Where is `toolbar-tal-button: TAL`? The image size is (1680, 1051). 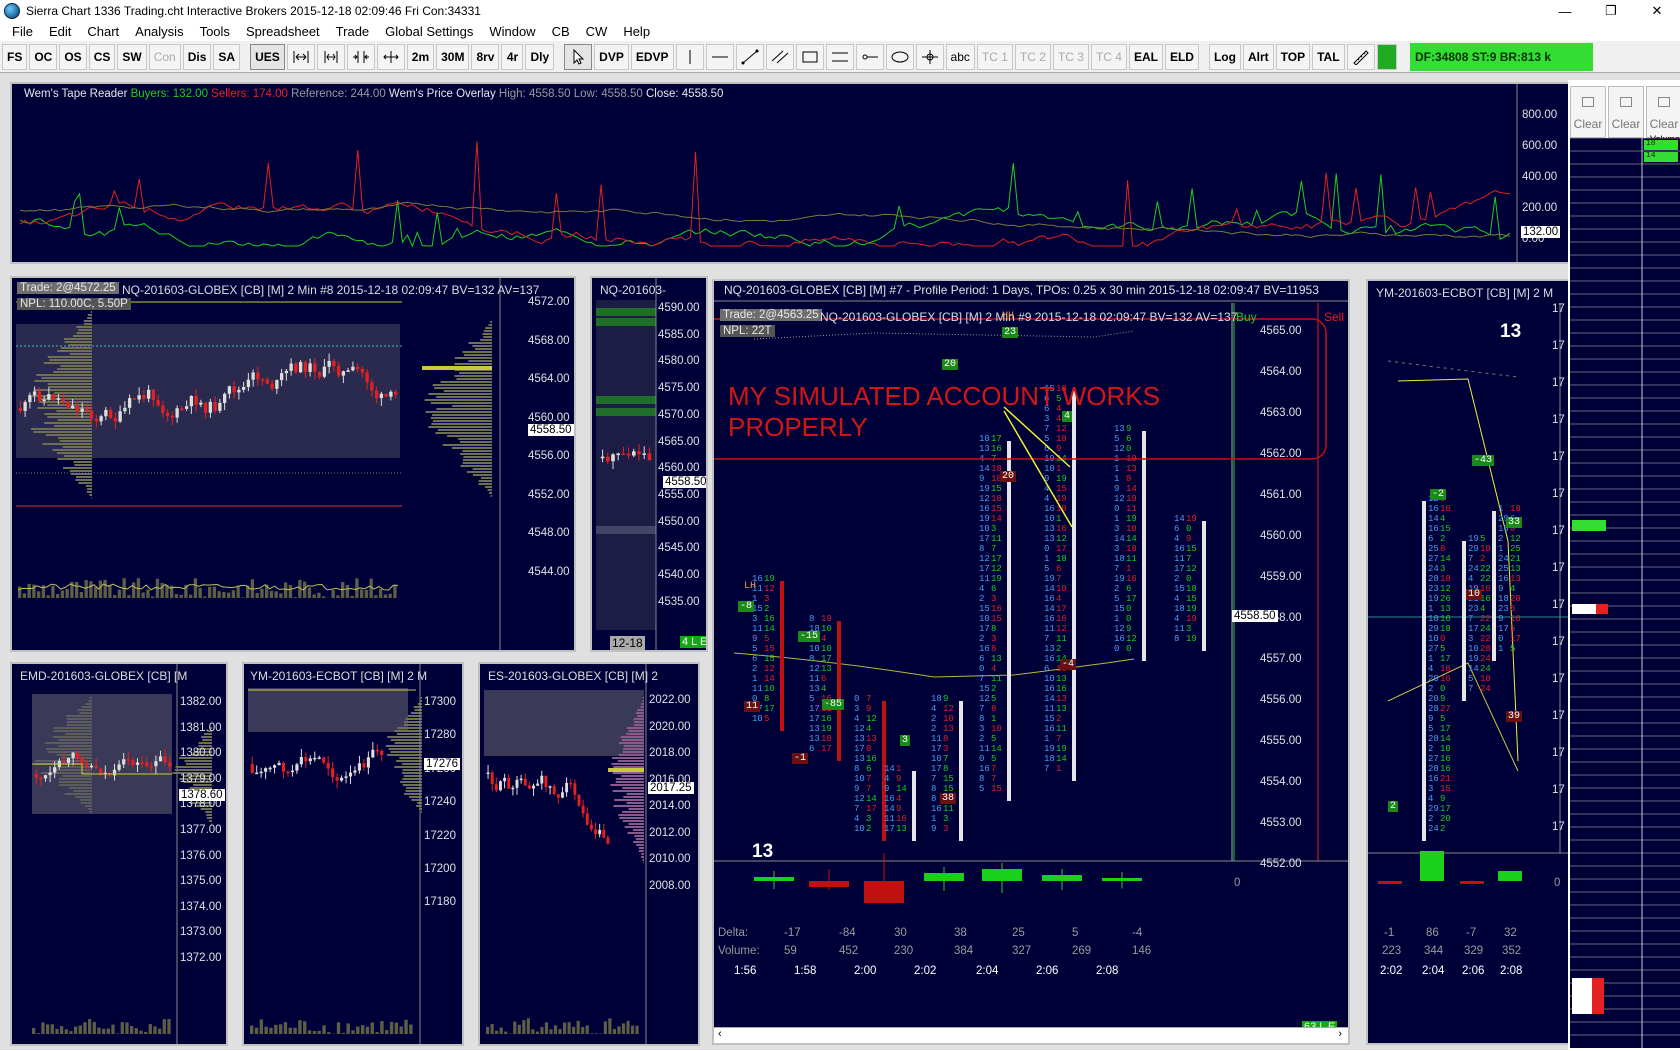 toolbar-tal-button: TAL is located at coordinates (1328, 57).